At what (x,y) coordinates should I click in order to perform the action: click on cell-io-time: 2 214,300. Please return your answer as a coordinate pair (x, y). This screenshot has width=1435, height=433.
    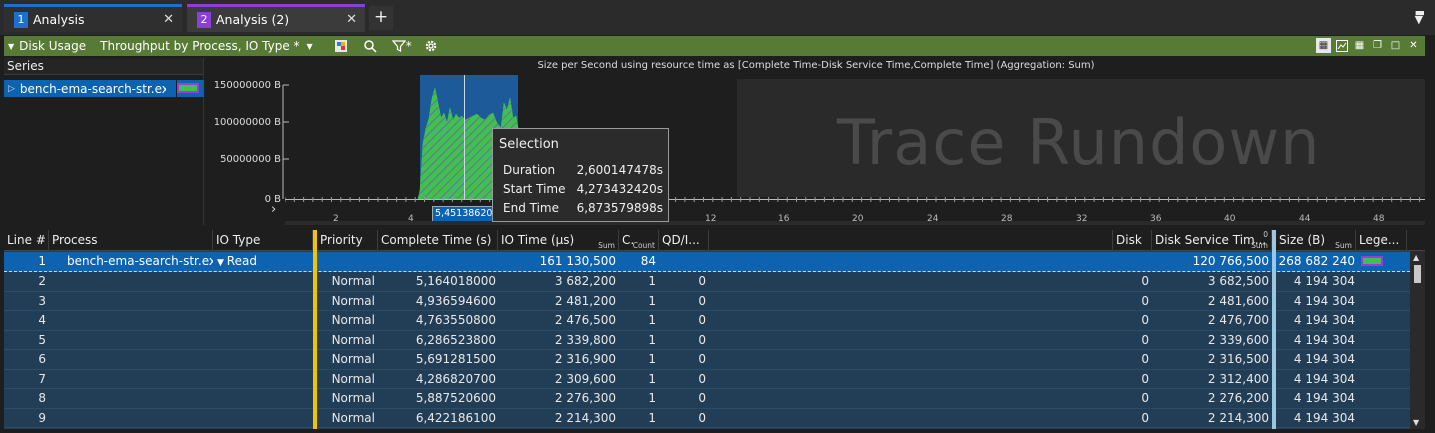
    Looking at the image, I should click on (585, 417).